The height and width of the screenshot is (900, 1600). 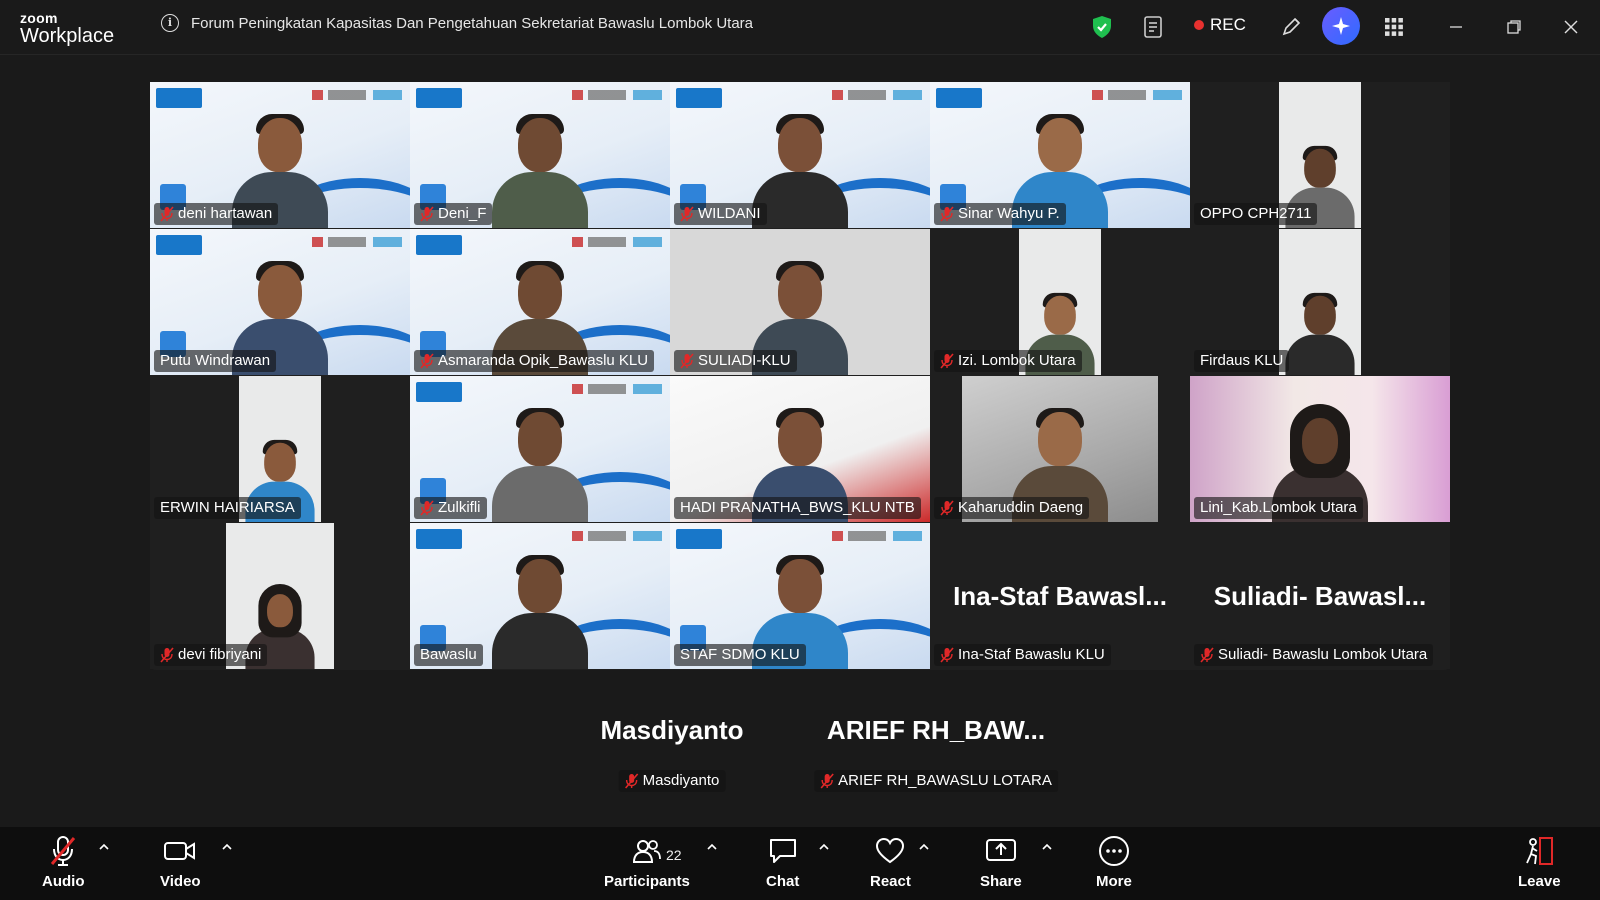 I want to click on participant-name: Asmaranda Opik_Bawaslu KLU, so click(x=543, y=360).